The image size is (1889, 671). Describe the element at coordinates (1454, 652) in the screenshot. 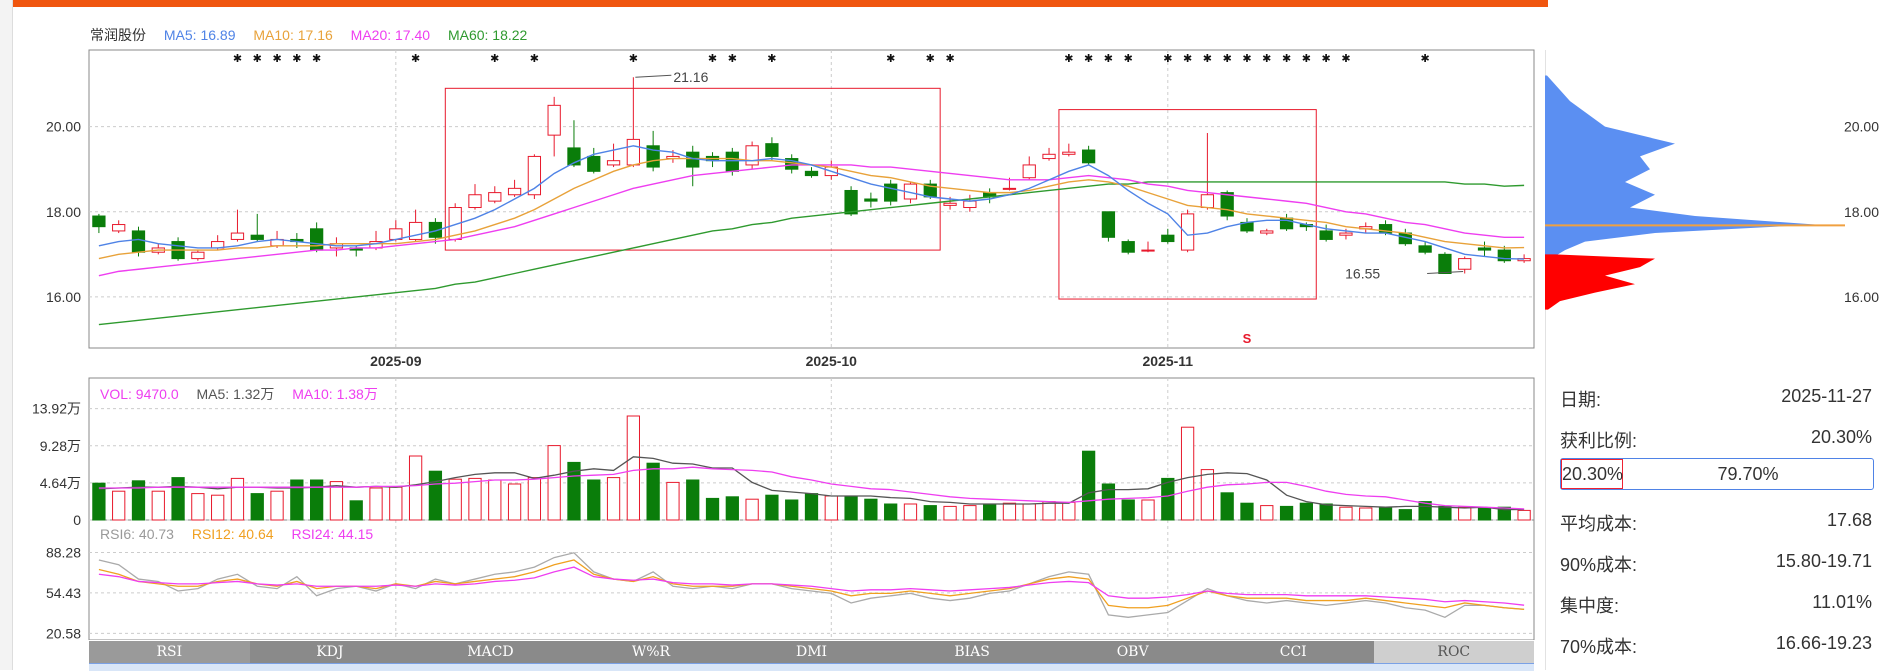

I see `tab-roc: ROC` at that location.